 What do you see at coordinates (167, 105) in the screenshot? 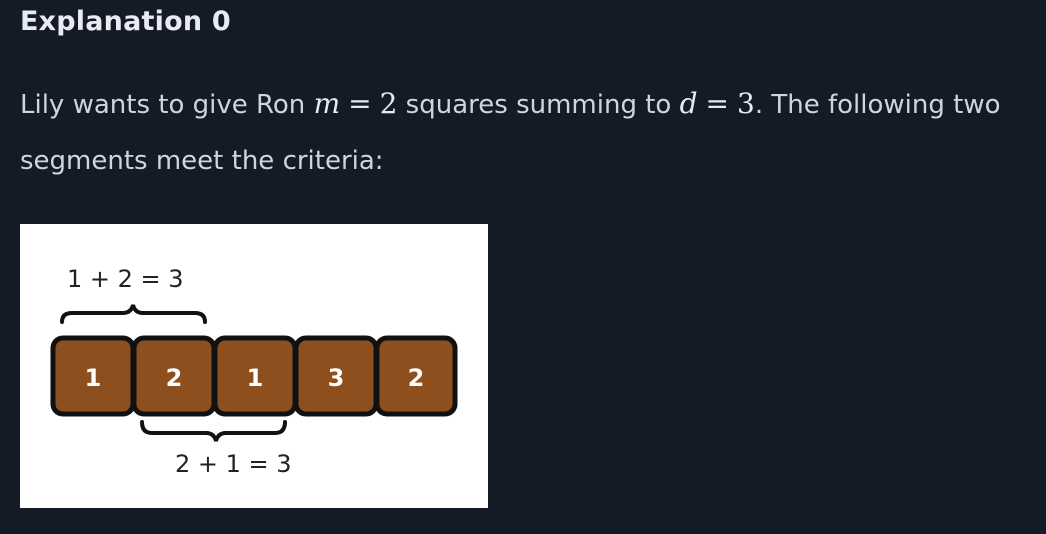
I see `paragraph-text-1: Lily wants to give Ron` at bounding box center [167, 105].